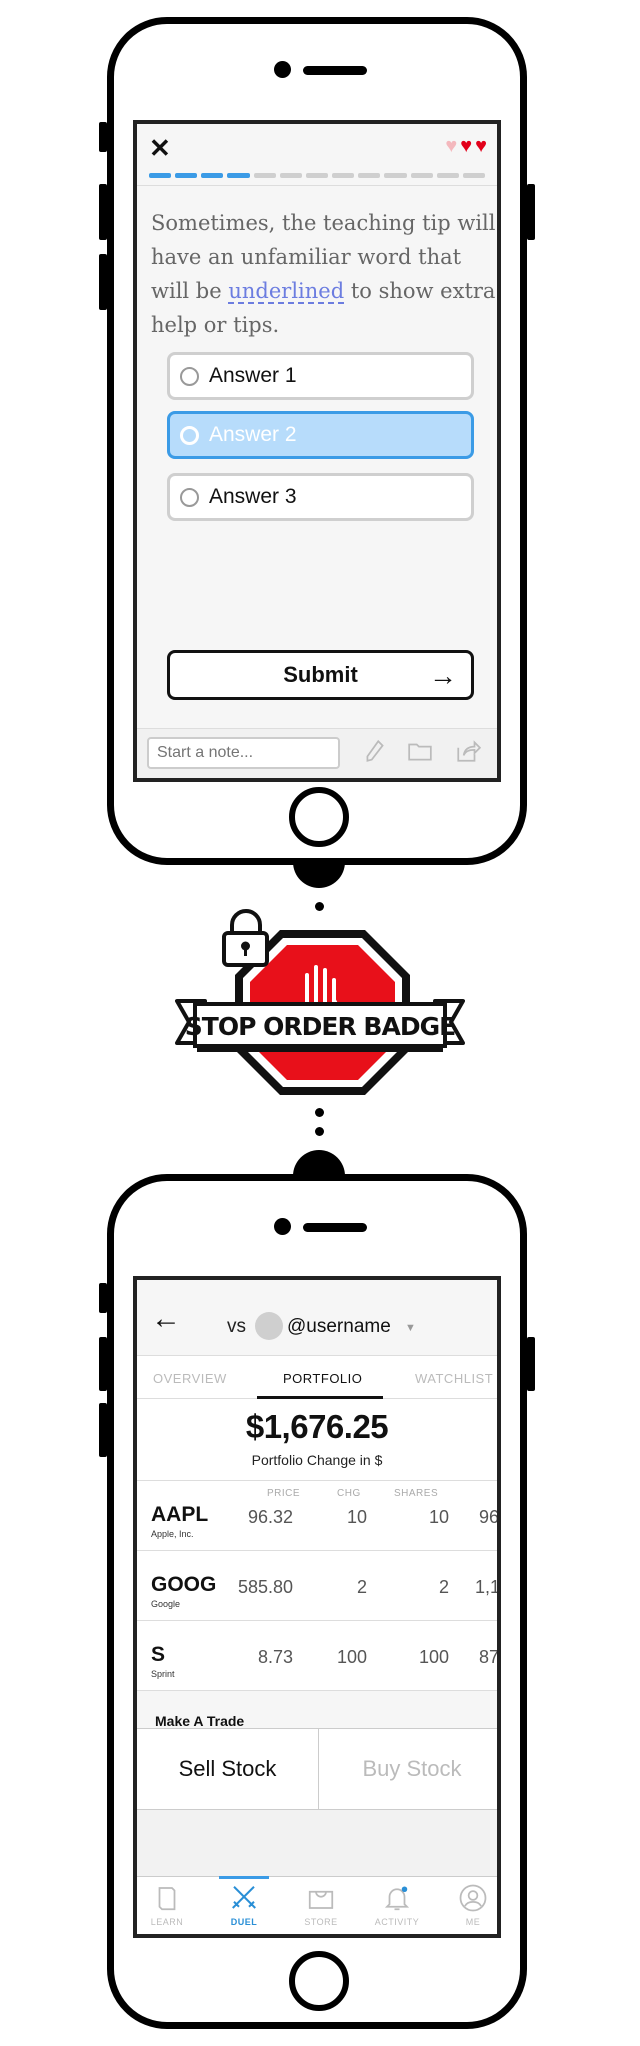  What do you see at coordinates (166, 1319) in the screenshot?
I see `back-arrow-icon: ←` at bounding box center [166, 1319].